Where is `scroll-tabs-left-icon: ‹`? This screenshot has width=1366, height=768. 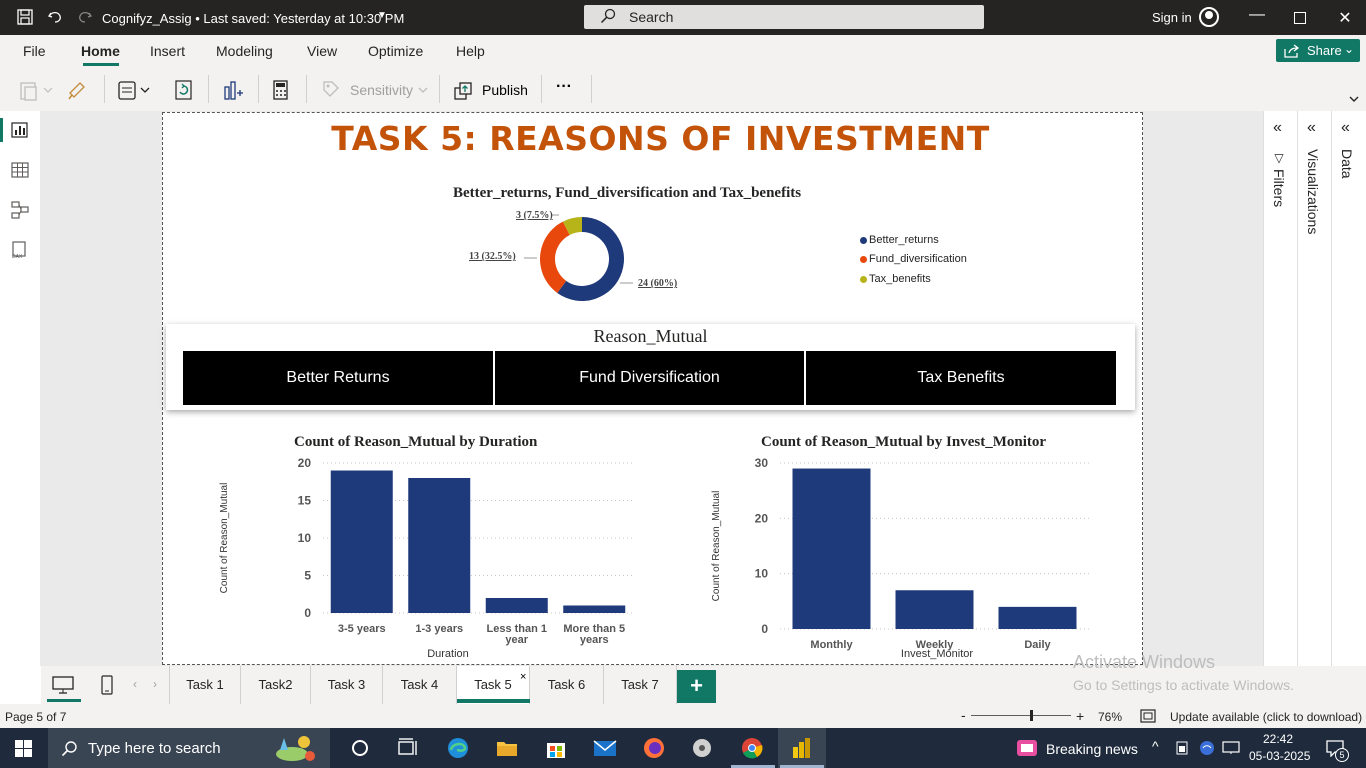
scroll-tabs-left-icon: ‹ is located at coordinates (135, 684).